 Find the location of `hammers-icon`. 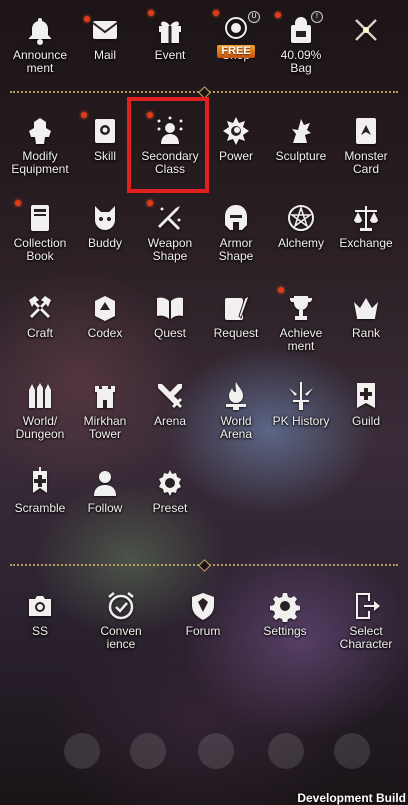

hammers-icon is located at coordinates (40, 308).